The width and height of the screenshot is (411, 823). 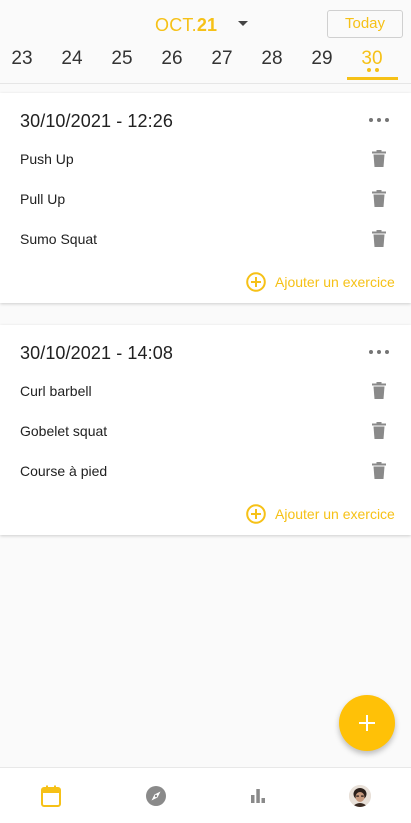 I want to click on day-28: 28, so click(x=272, y=62).